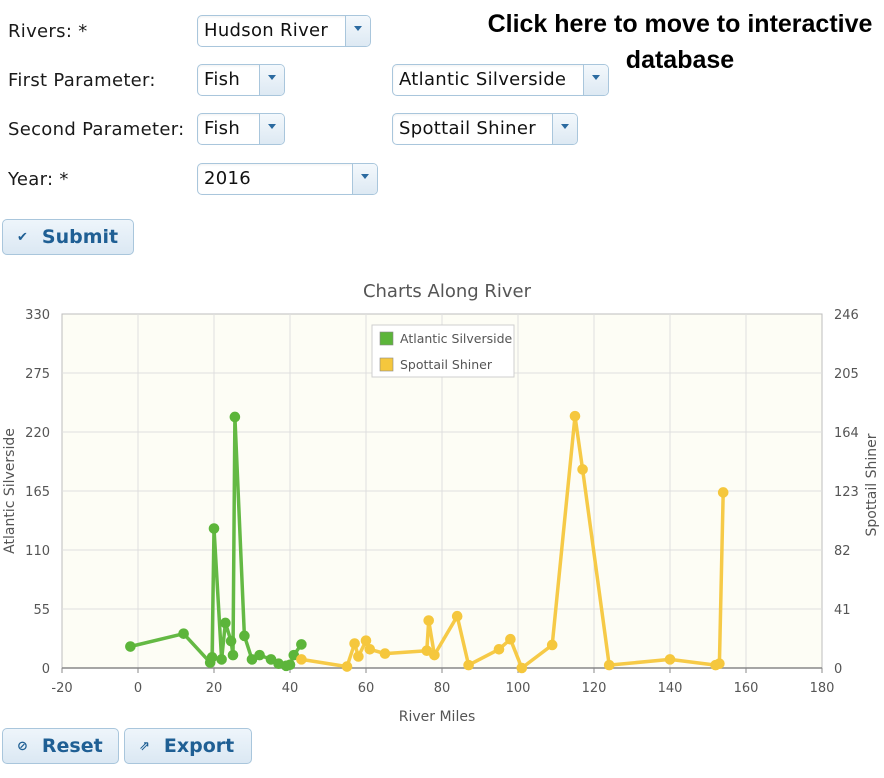 This screenshot has height=778, width=884. I want to click on y-left-tick-label: 220, so click(37, 433).